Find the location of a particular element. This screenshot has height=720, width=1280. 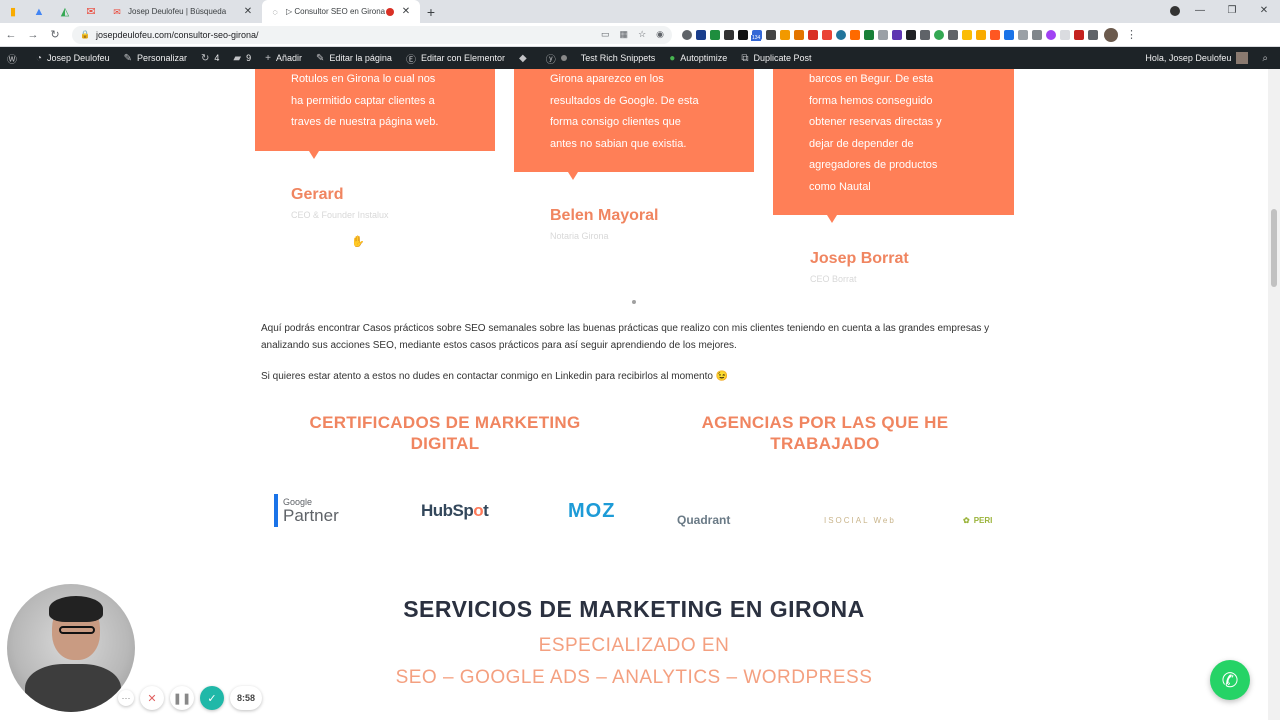

profile-avatar is located at coordinates (1111, 34).